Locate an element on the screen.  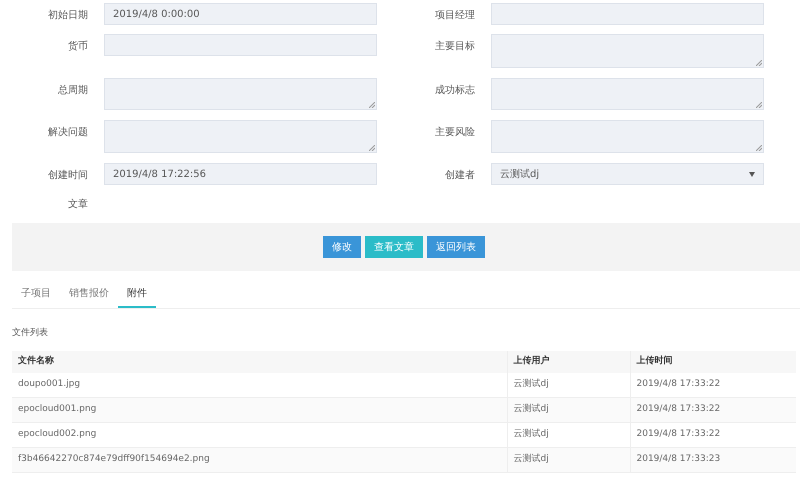
tab: 销售报价 is located at coordinates (89, 294).